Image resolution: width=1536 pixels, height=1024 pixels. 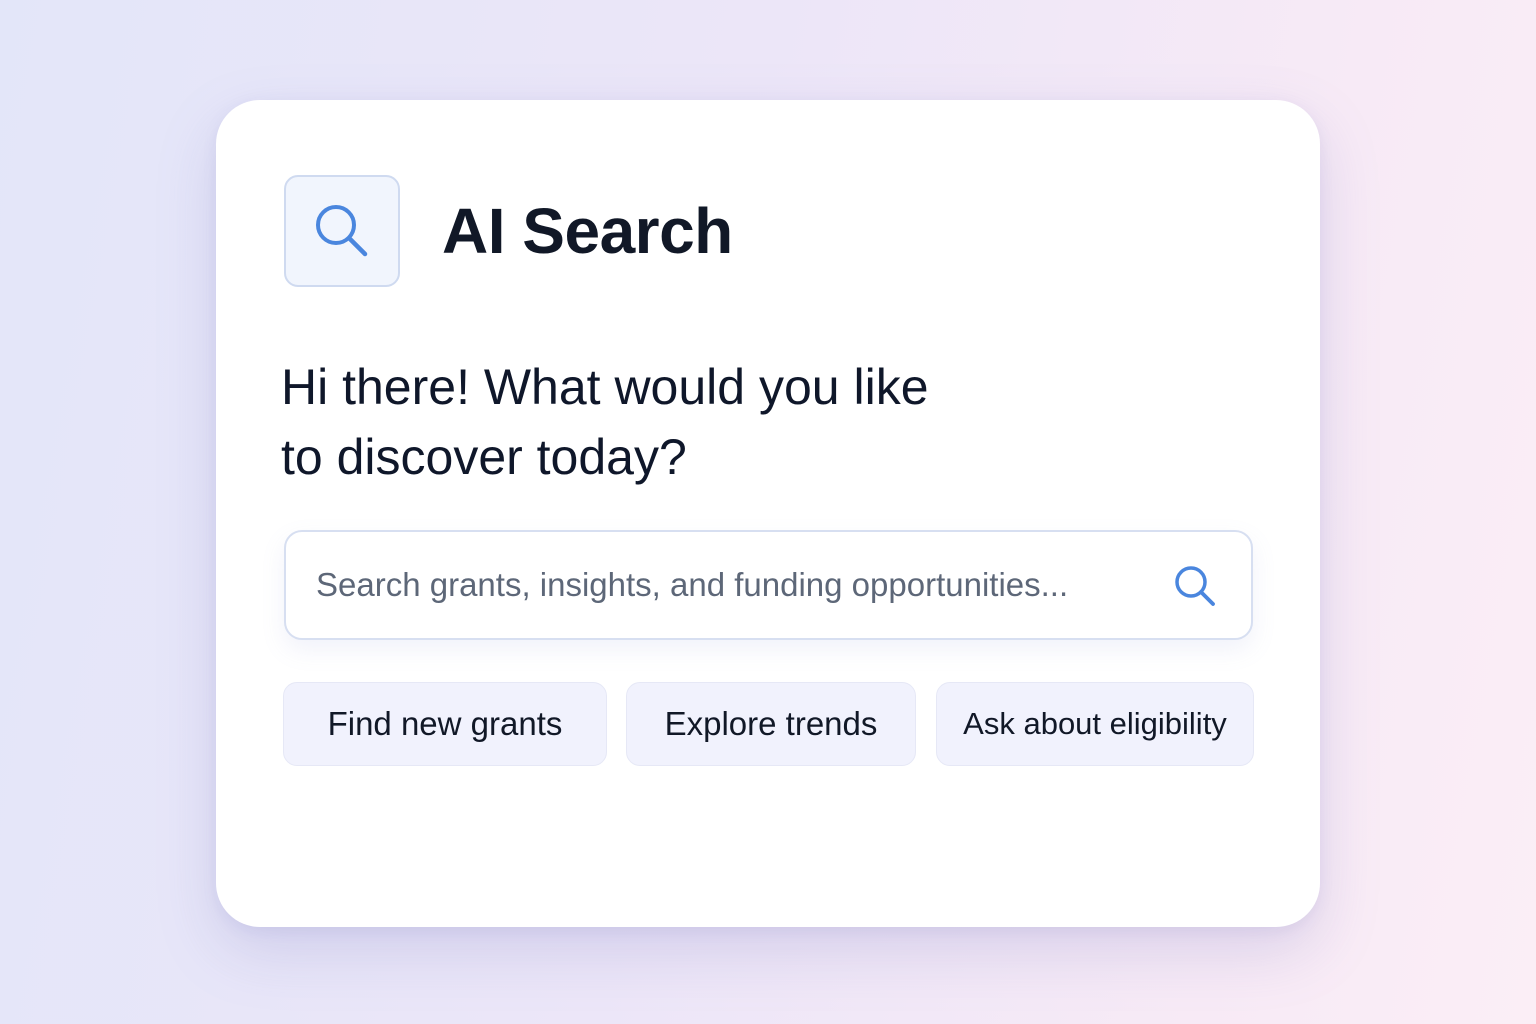 I want to click on search-submit-button, so click(x=1195, y=586).